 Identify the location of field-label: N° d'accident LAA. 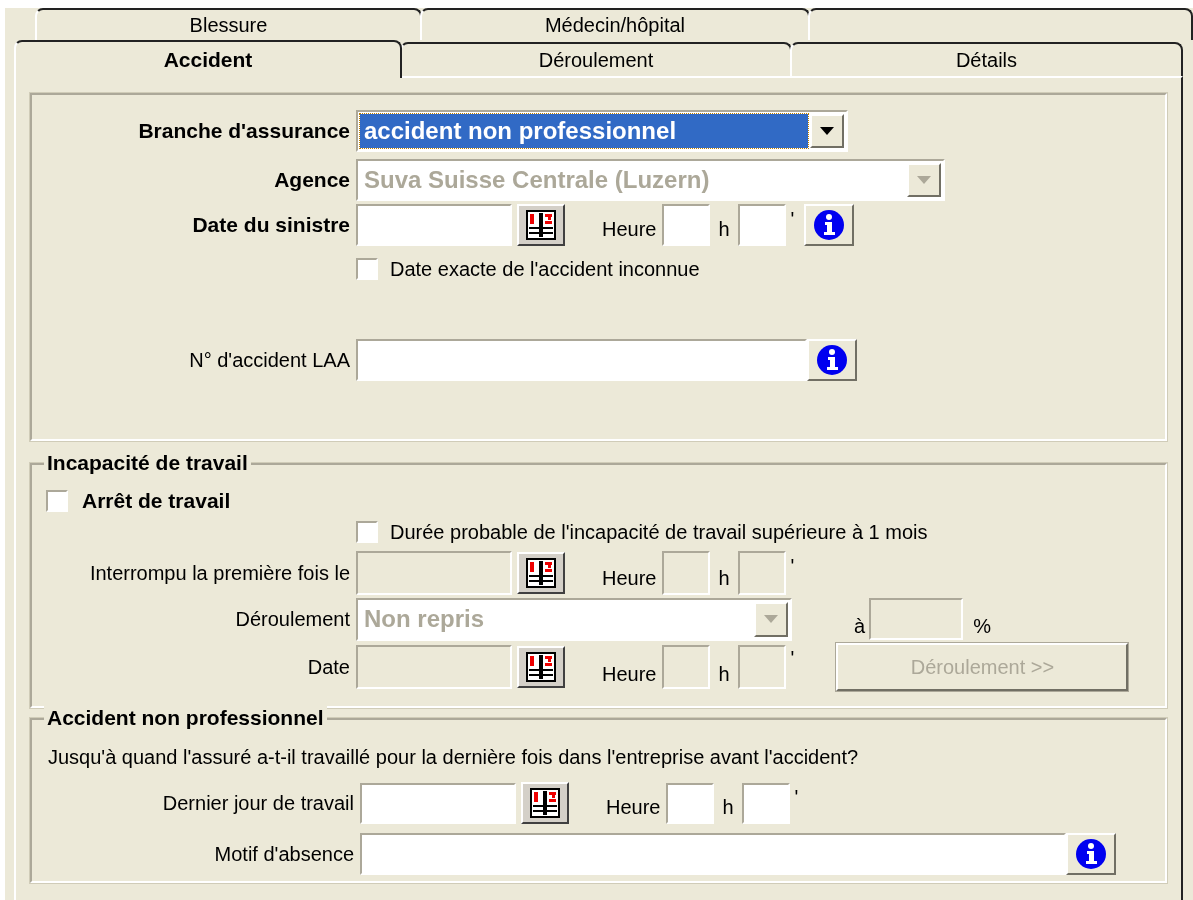
(269, 360).